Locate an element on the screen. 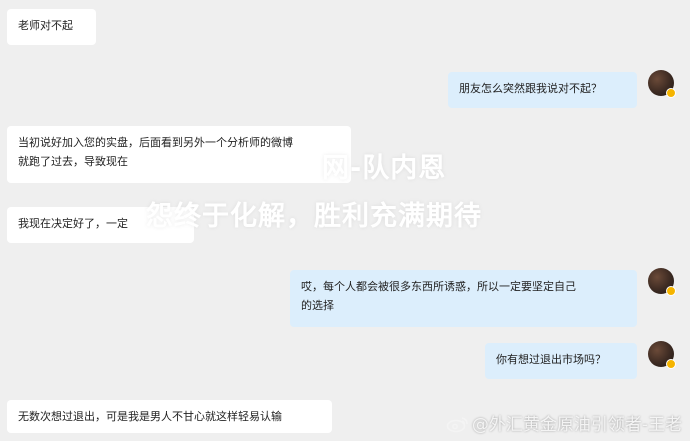  overlay-headline-line2: 怨终于化解，胜利充满期待 is located at coordinates (314, 216).